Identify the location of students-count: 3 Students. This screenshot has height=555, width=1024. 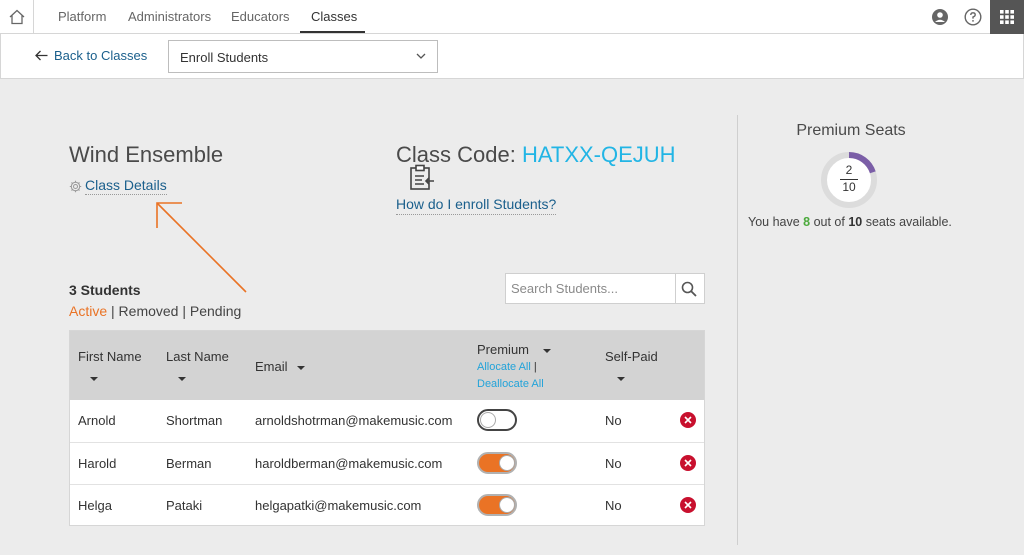
(105, 290).